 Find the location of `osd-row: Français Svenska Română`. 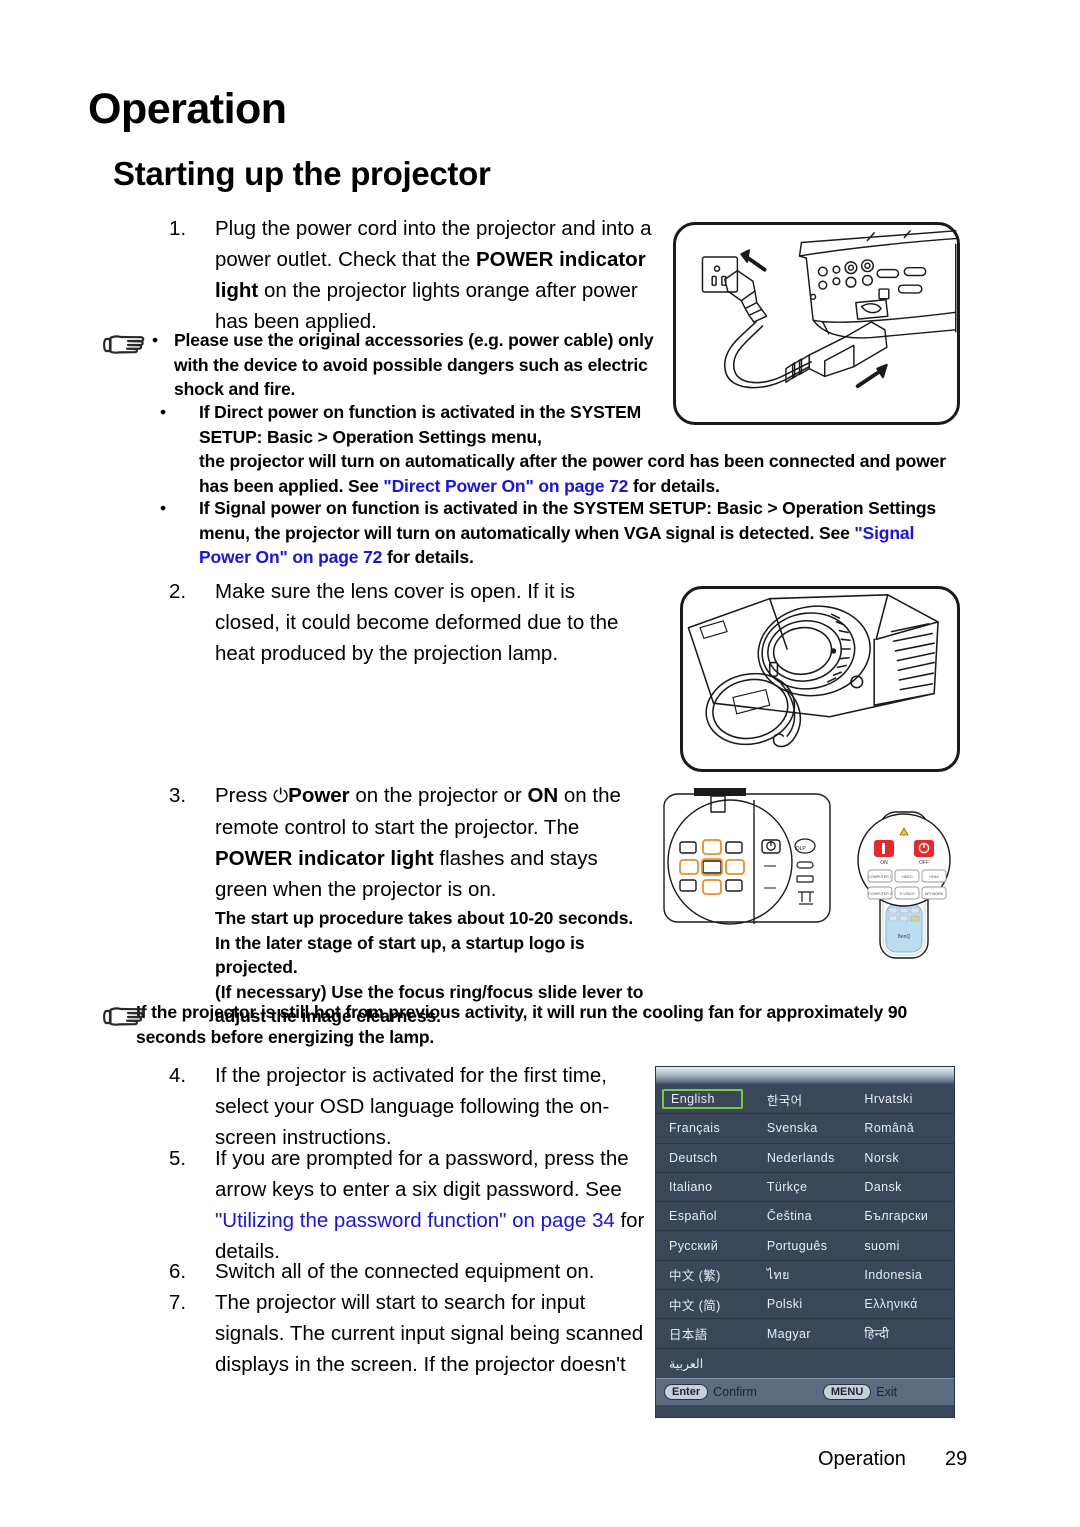

osd-row: Français Svenska Română is located at coordinates (805, 1129).